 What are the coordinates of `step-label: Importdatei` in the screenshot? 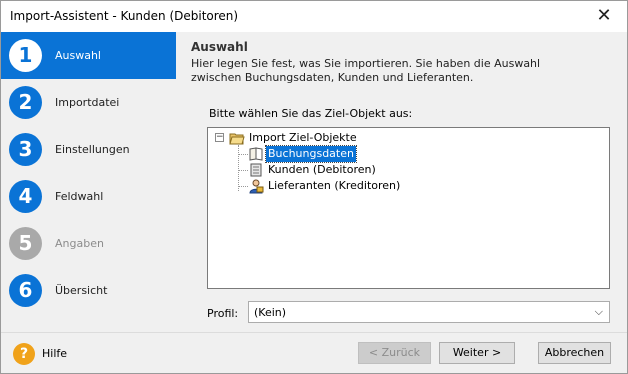 It's located at (87, 102).